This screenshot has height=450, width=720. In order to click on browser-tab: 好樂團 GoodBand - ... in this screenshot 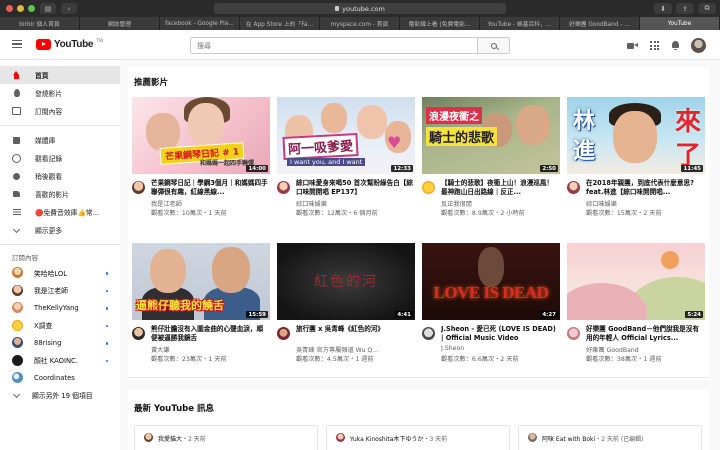, I will do `click(600, 23)`.